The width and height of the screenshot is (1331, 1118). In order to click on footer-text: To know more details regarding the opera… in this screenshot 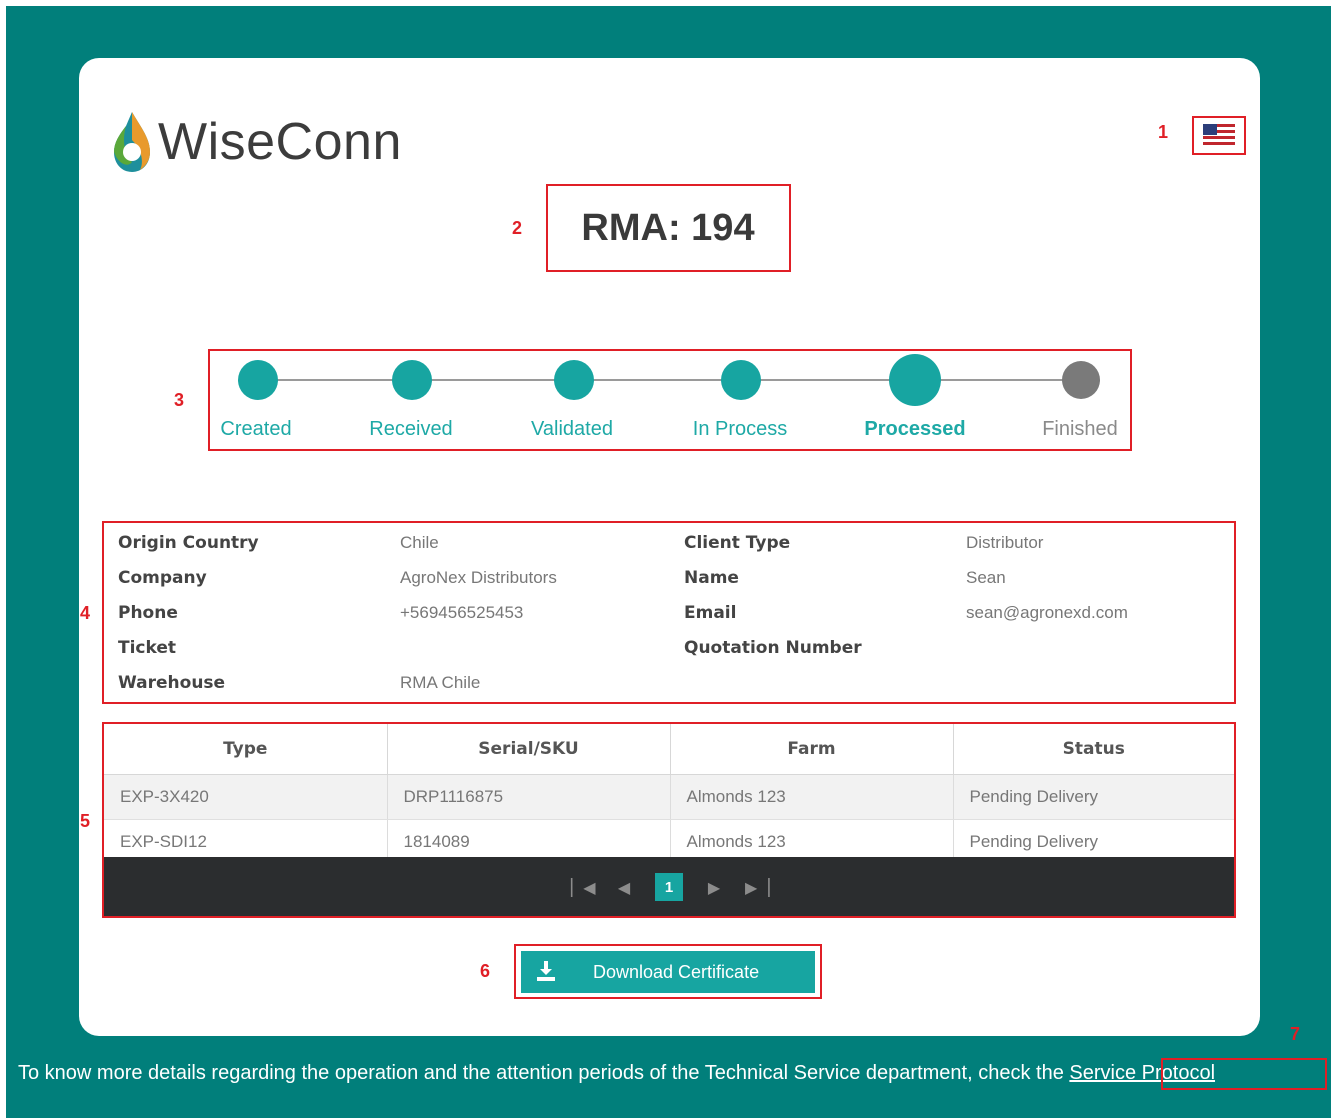, I will do `click(544, 1073)`.